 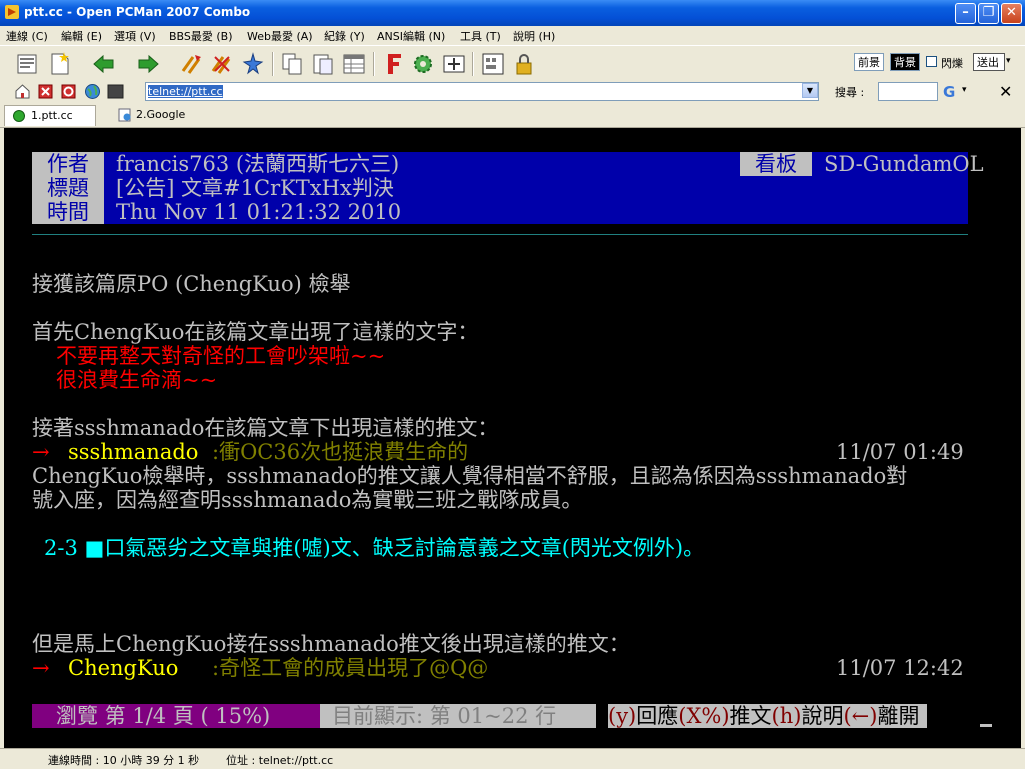 I want to click on push-user: ssshmanado, so click(x=133, y=452).